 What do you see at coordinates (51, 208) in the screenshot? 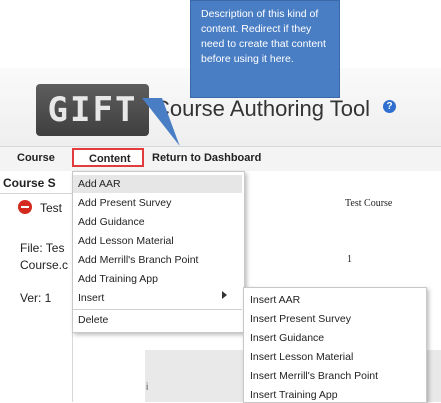
I see `course-tree-item: Test` at bounding box center [51, 208].